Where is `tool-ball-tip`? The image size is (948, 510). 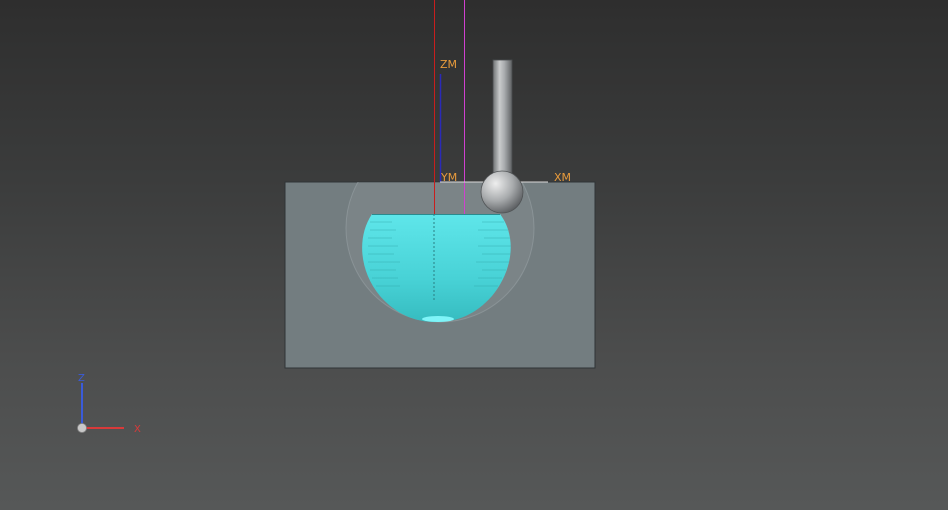
tool-ball-tip is located at coordinates (502, 192).